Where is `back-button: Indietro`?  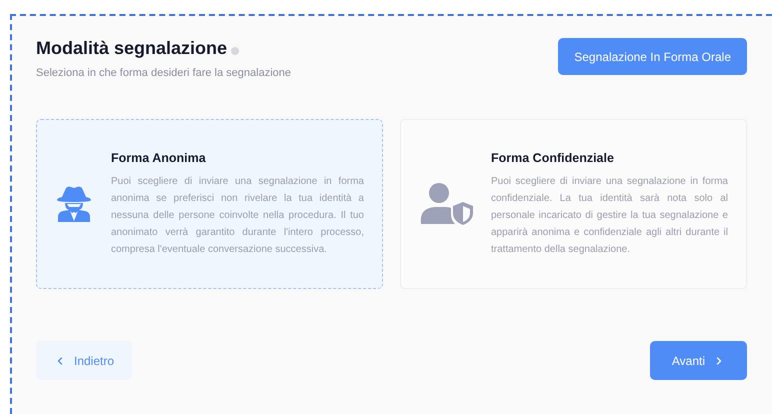 back-button: Indietro is located at coordinates (84, 360).